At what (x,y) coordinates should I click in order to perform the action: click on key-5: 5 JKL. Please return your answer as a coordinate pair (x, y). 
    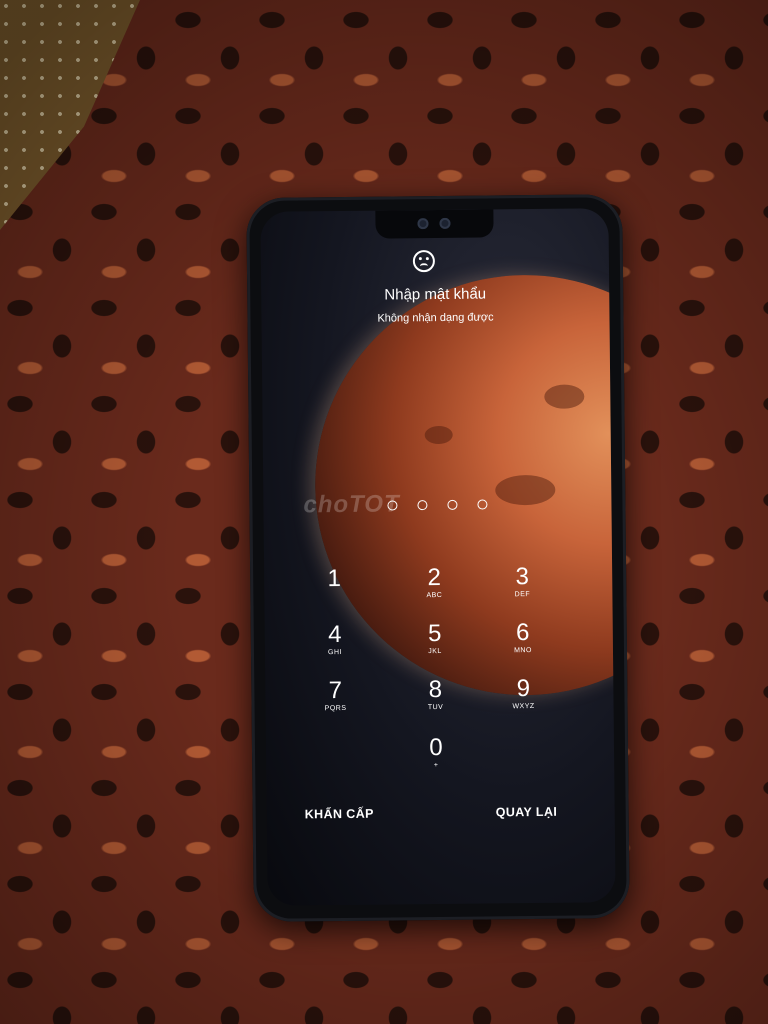
    Looking at the image, I should click on (435, 646).